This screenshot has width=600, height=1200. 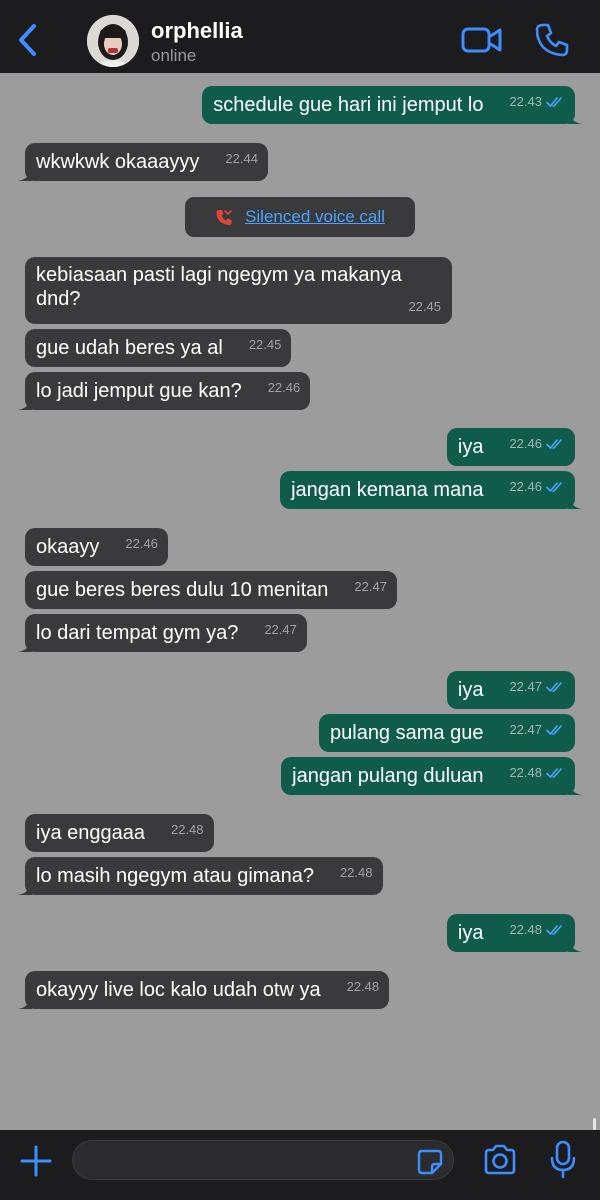 I want to click on plus-icon, so click(x=36, y=1161).